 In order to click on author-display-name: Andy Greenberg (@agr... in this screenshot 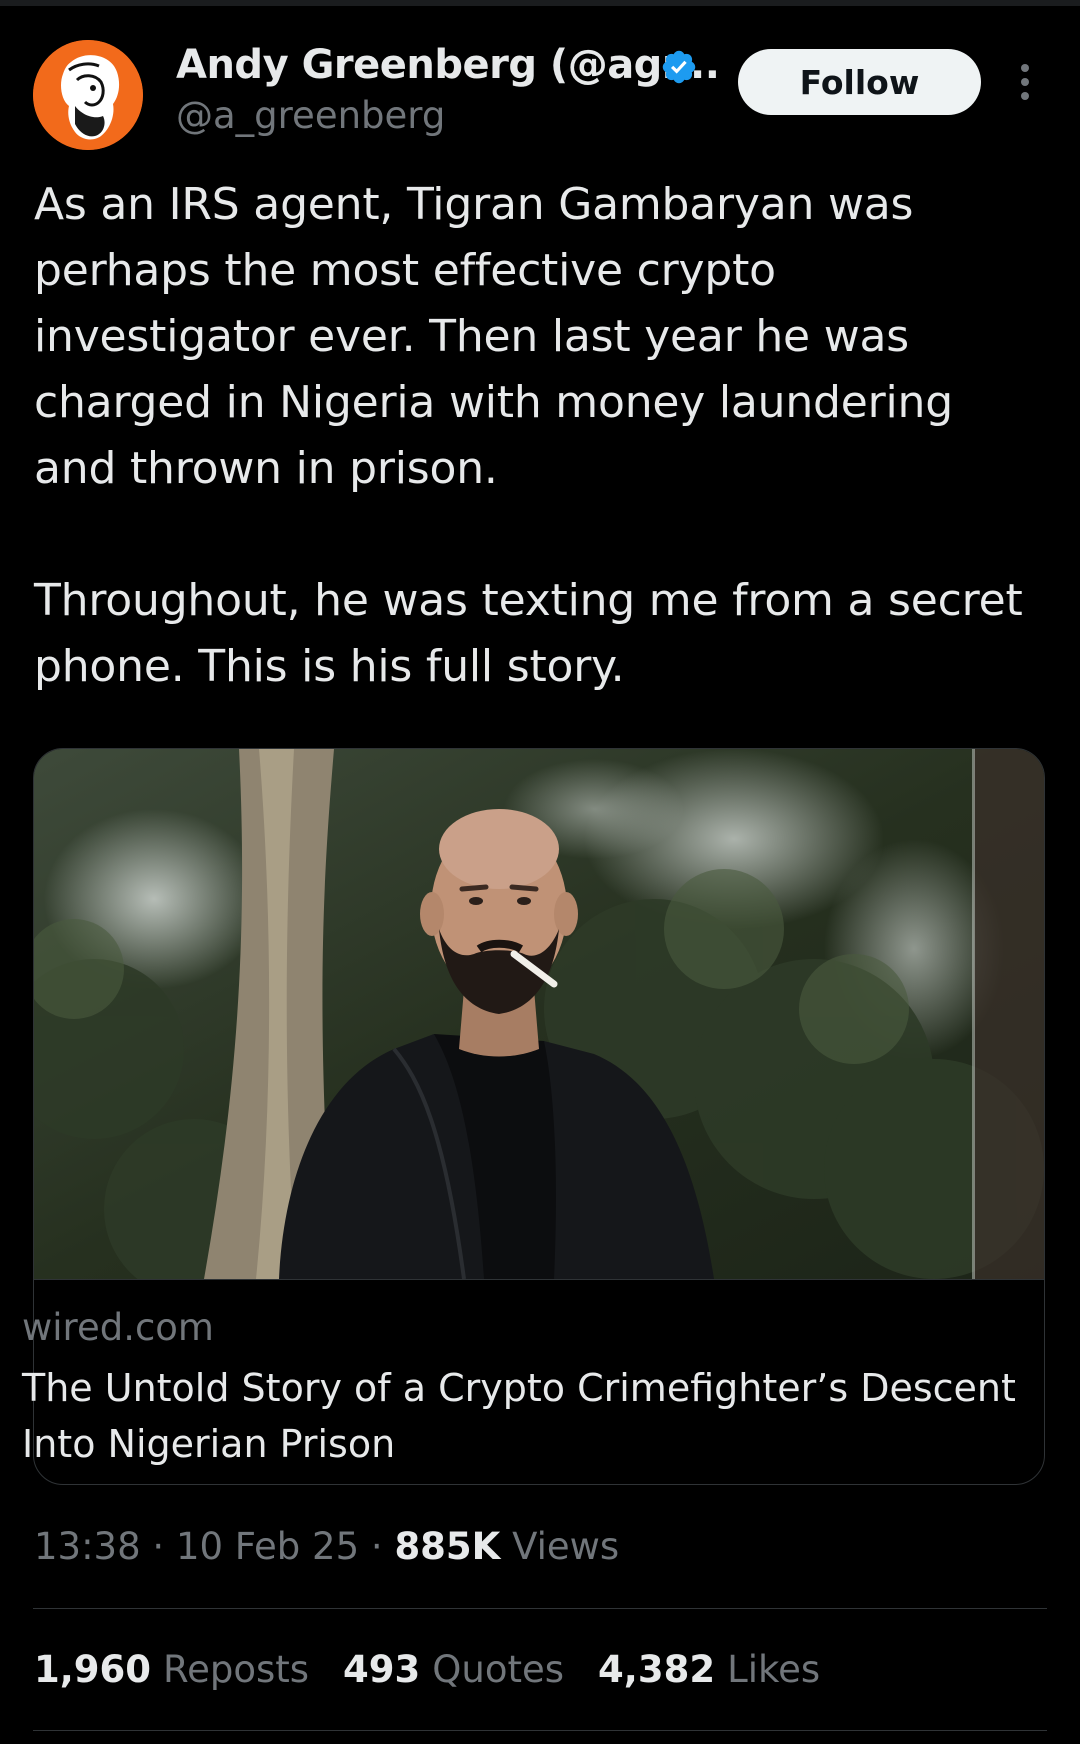, I will do `click(448, 65)`.